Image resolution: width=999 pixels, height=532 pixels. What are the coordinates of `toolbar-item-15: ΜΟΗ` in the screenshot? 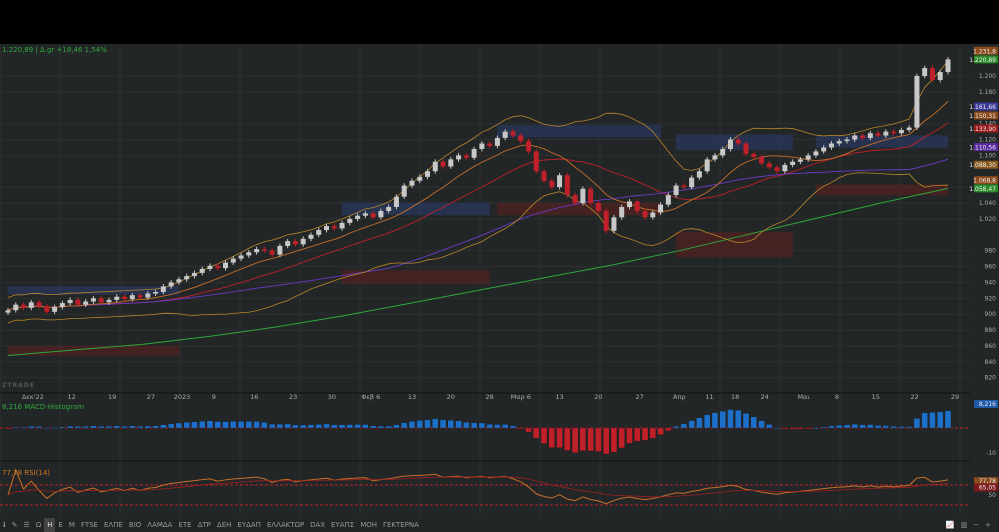 It's located at (368, 525).